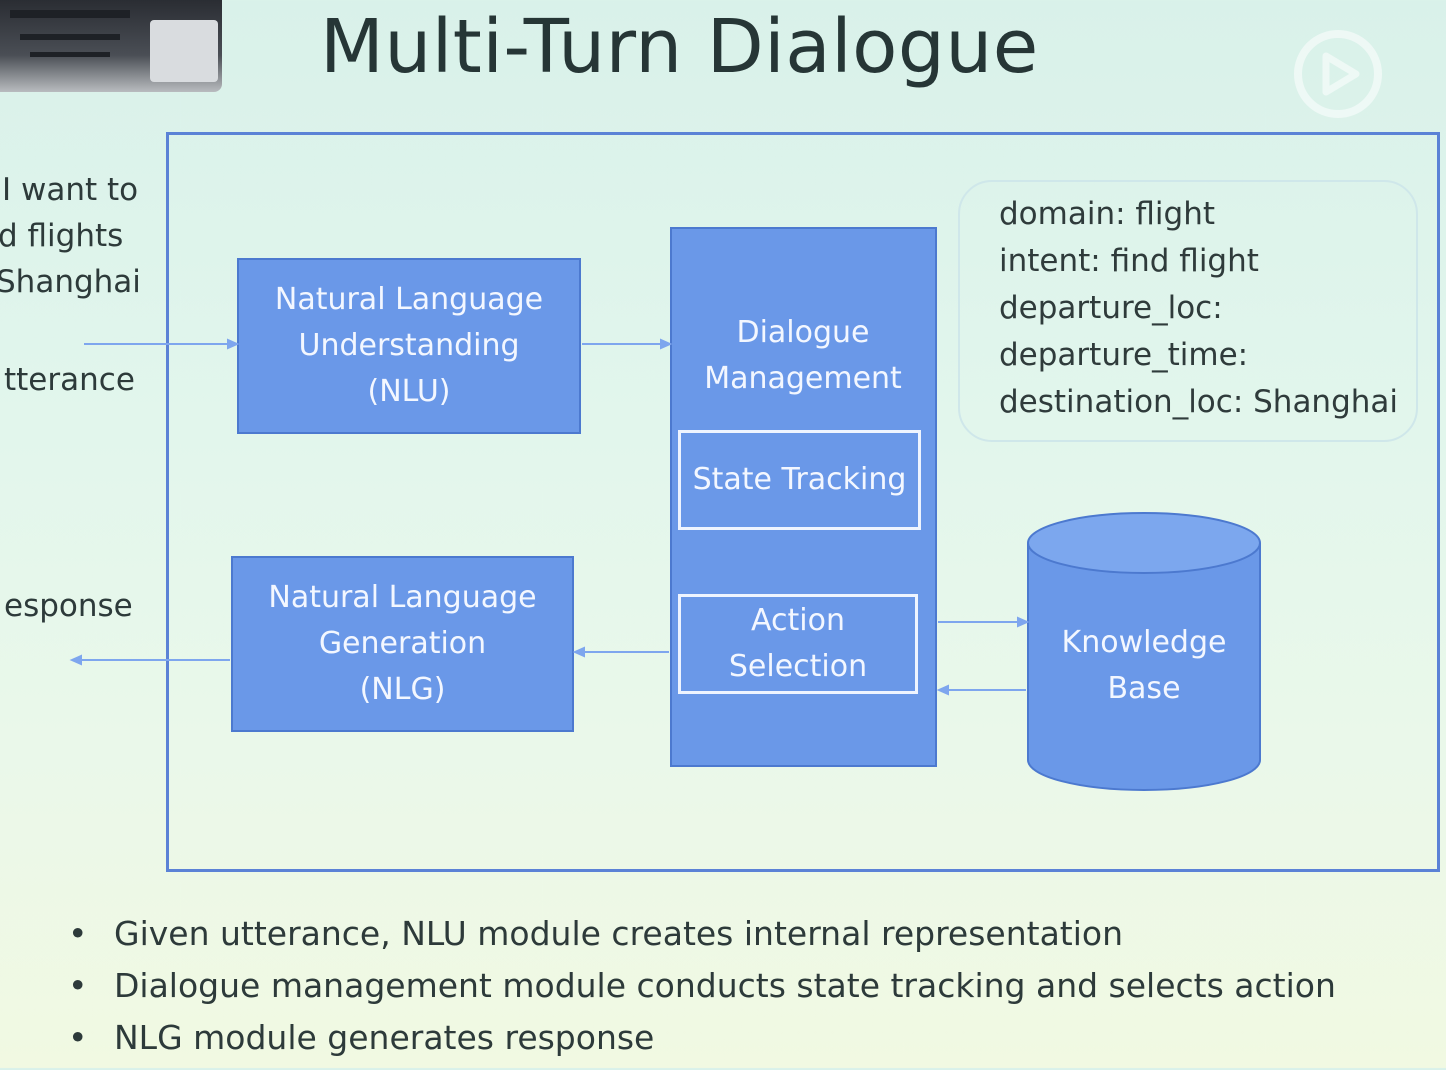 Image resolution: width=1446 pixels, height=1070 pixels. Describe the element at coordinates (1144, 665) in the screenshot. I see `knowledge-base-label: Knowledge Base` at that location.